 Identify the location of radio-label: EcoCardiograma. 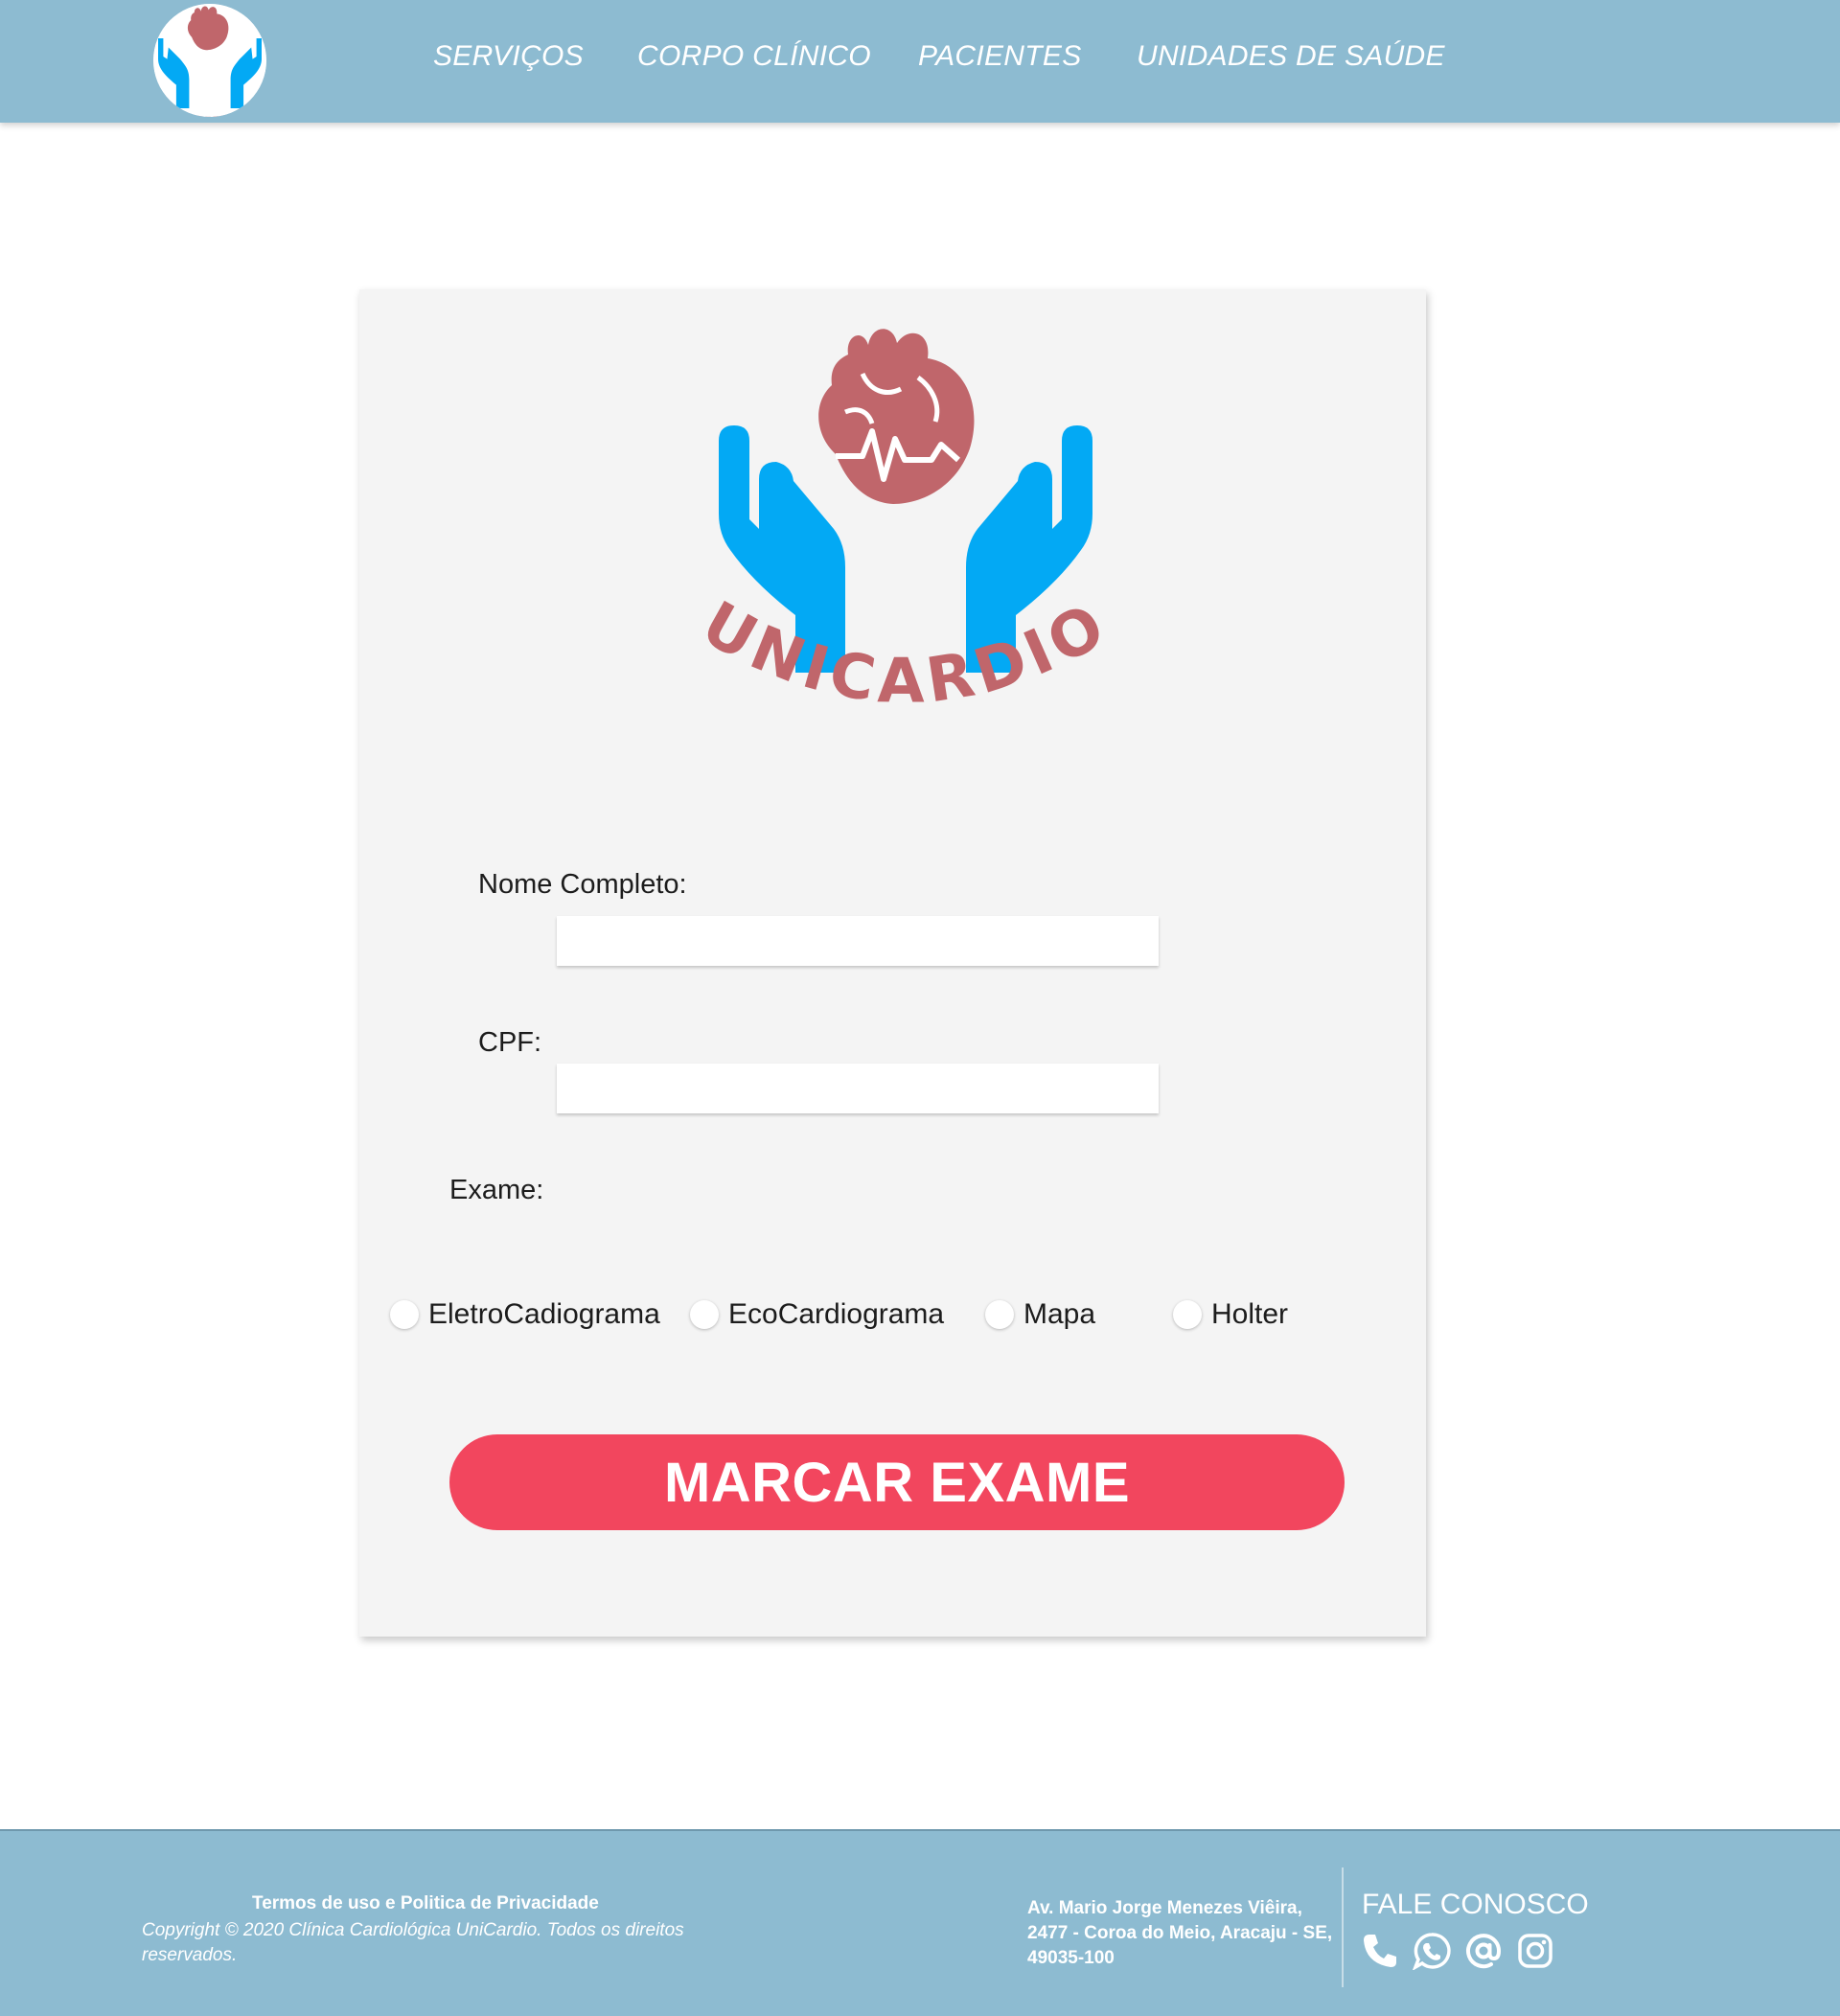
(836, 1314).